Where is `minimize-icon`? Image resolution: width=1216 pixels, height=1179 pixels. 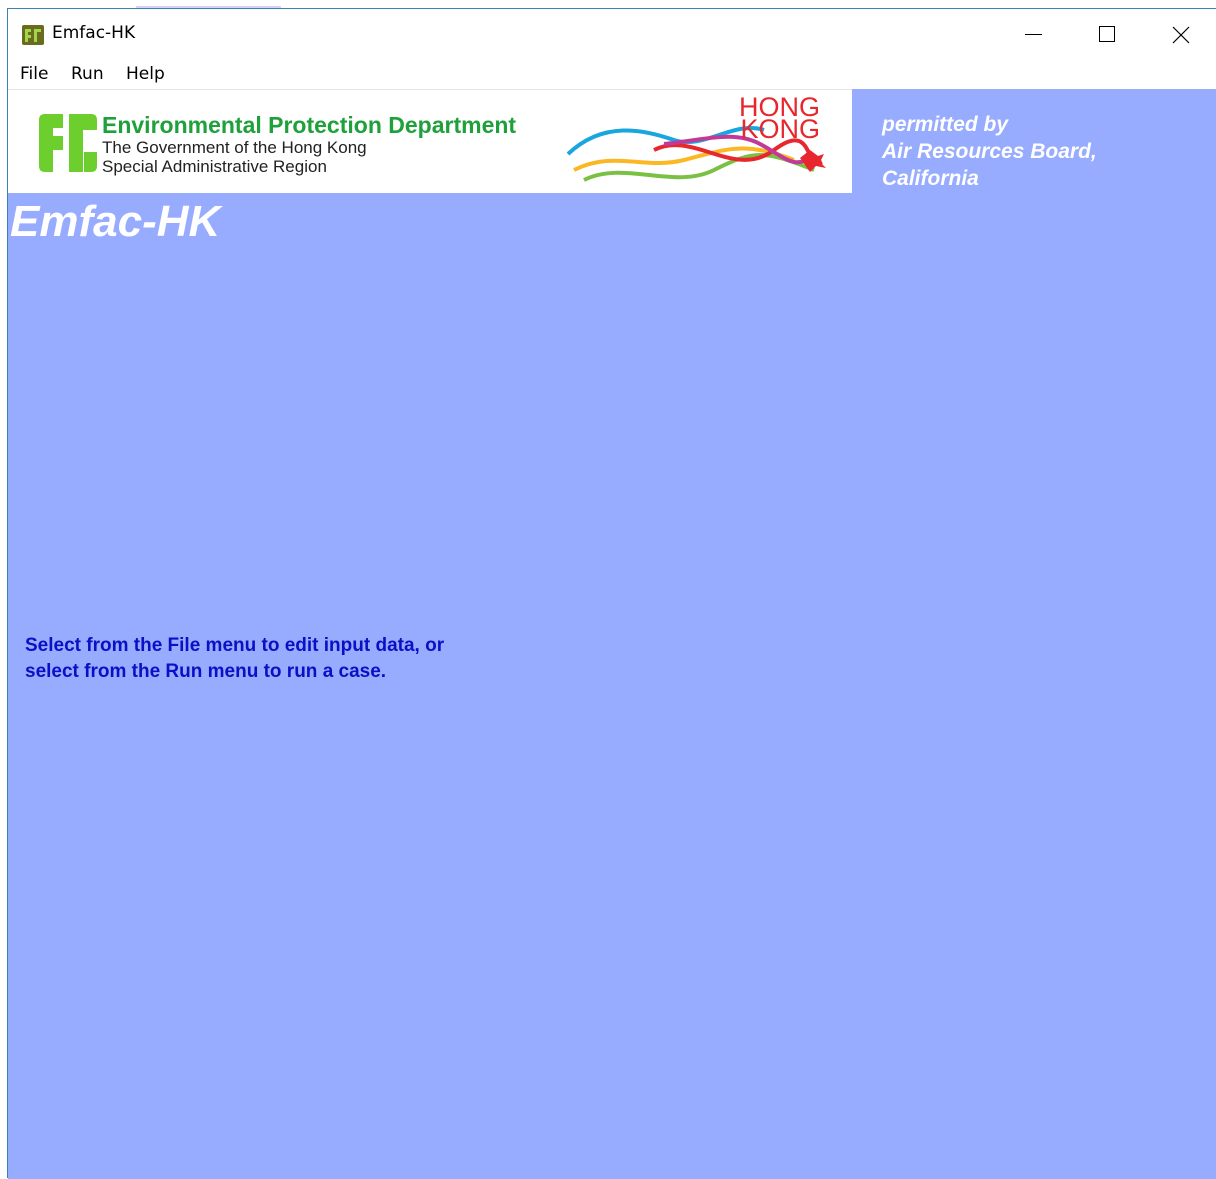
minimize-icon is located at coordinates (1033, 34).